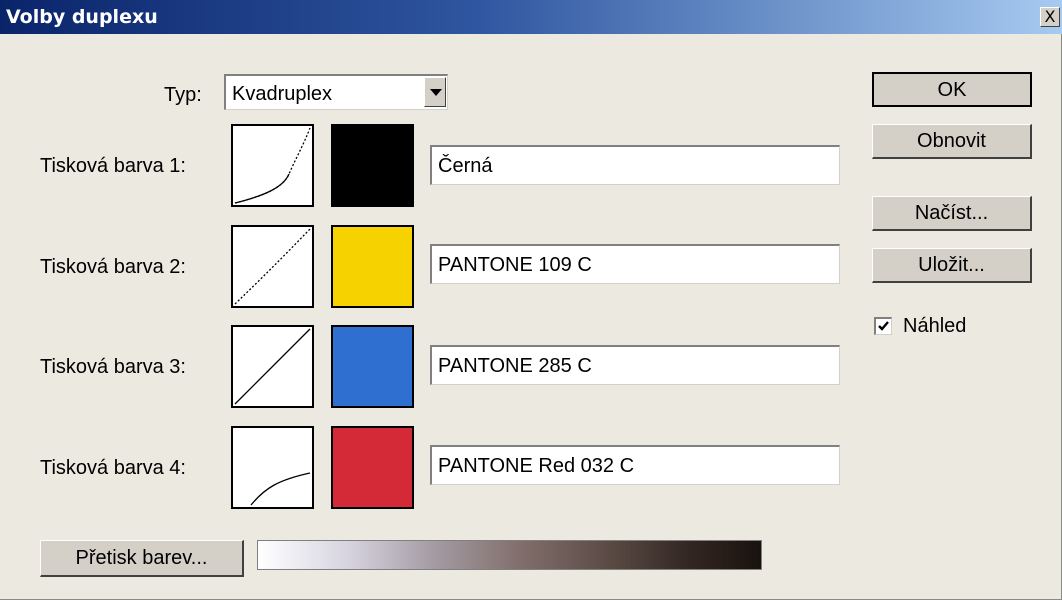 Image resolution: width=1062 pixels, height=600 pixels. What do you see at coordinates (336, 92) in the screenshot?
I see `type-select: Kvadruplex` at bounding box center [336, 92].